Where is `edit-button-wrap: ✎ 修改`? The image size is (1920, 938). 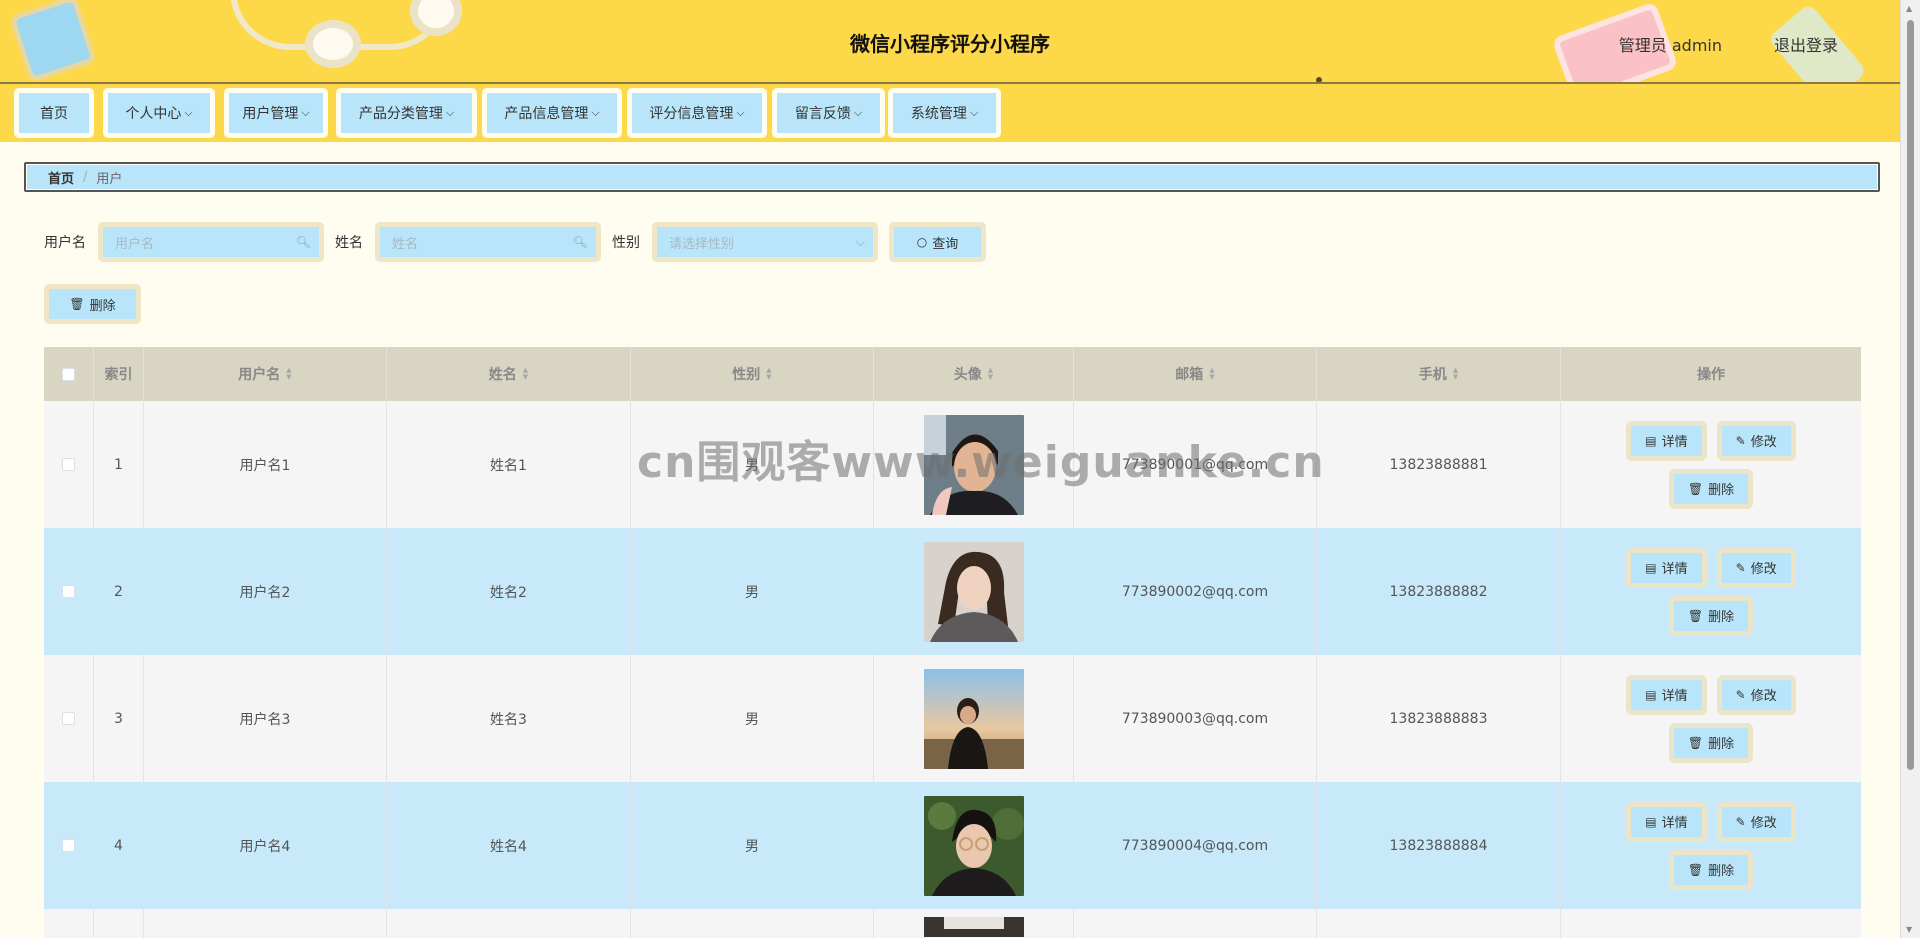 edit-button-wrap: ✎ 修改 is located at coordinates (1756, 694).